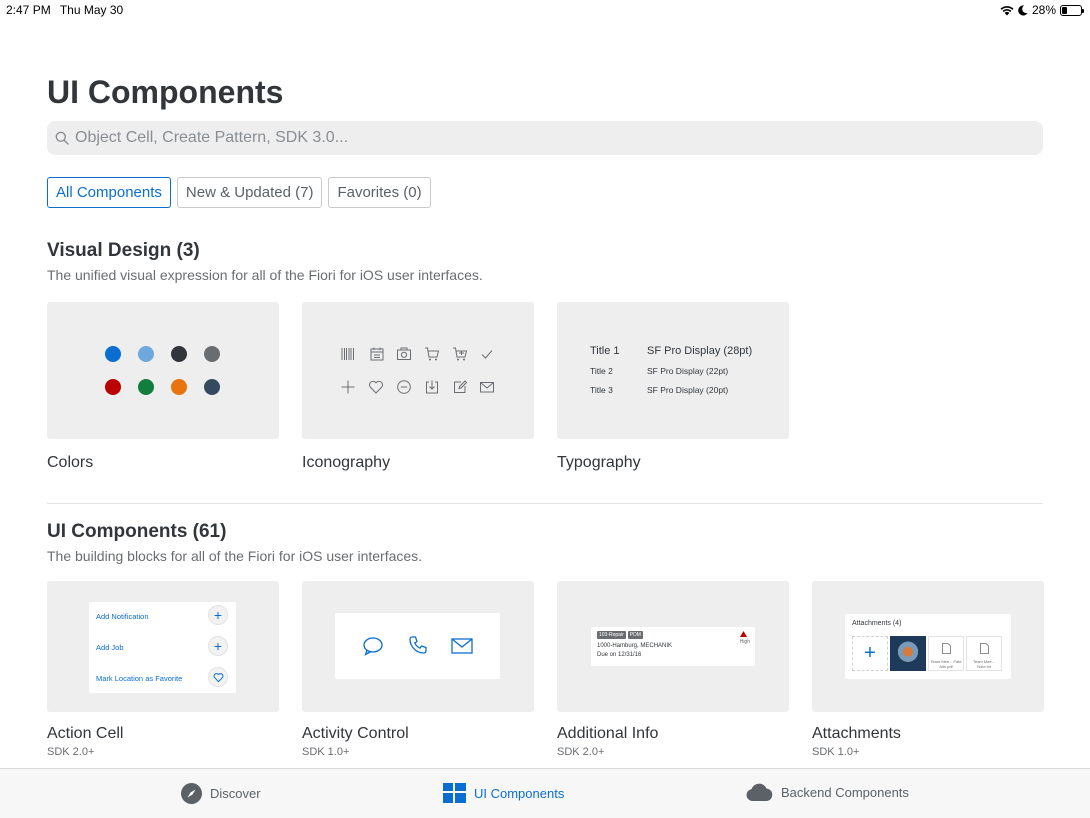 Image resolution: width=1090 pixels, height=818 pixels. I want to click on edit-icon, so click(461, 386).